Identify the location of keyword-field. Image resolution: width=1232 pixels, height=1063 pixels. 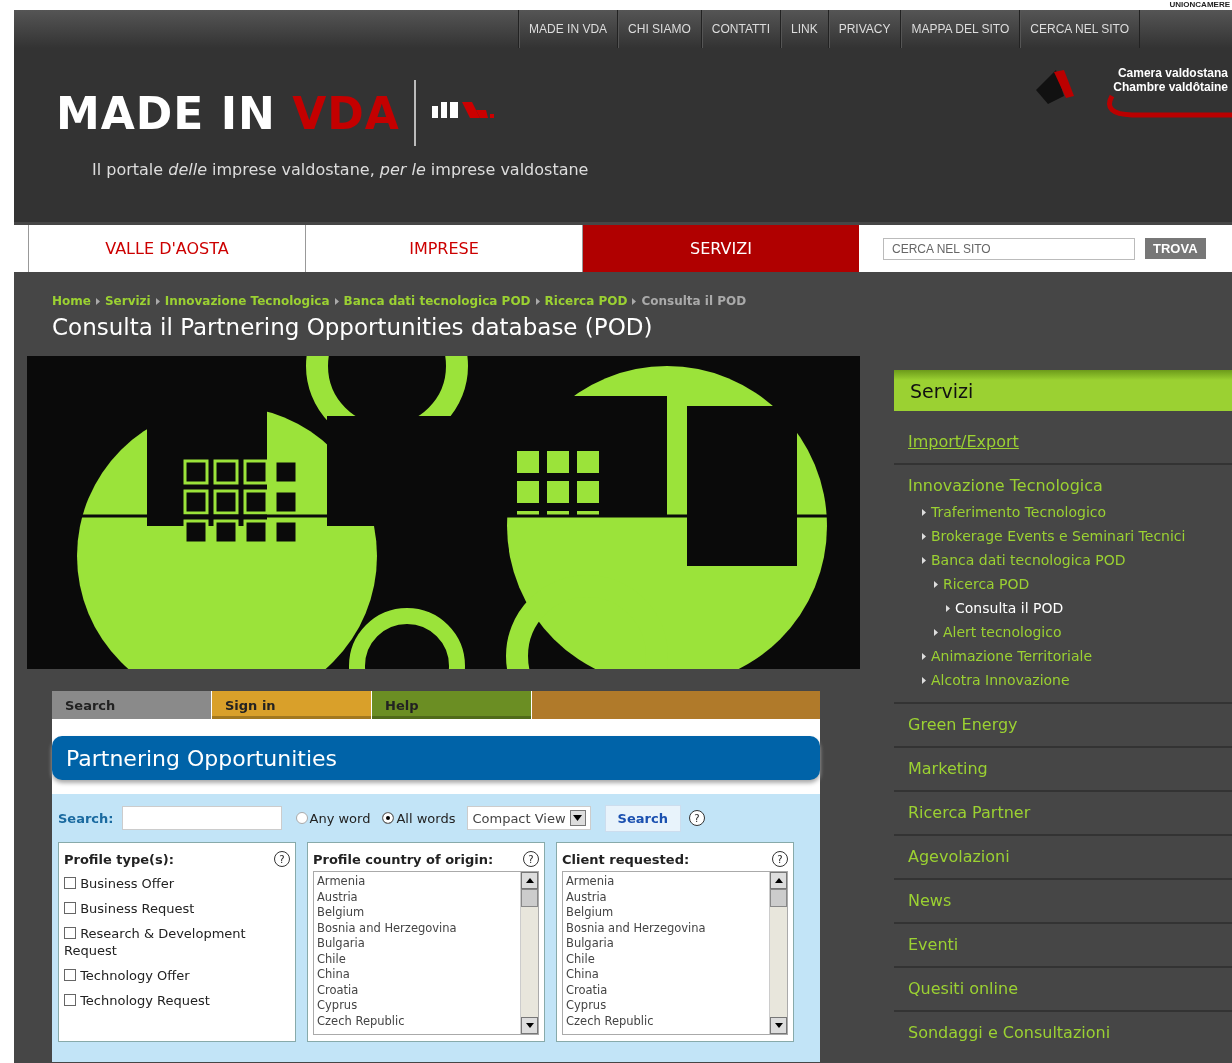
(201, 818).